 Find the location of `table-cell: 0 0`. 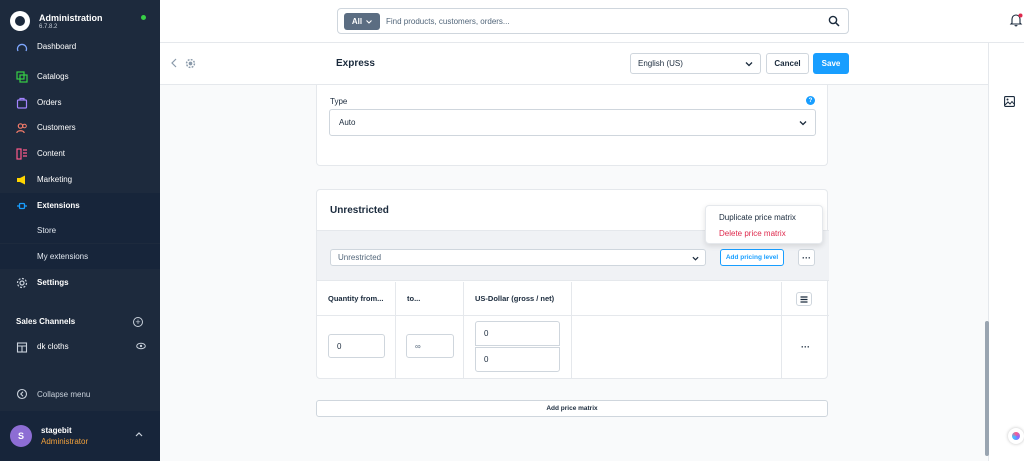

table-cell: 0 0 is located at coordinates (518, 347).